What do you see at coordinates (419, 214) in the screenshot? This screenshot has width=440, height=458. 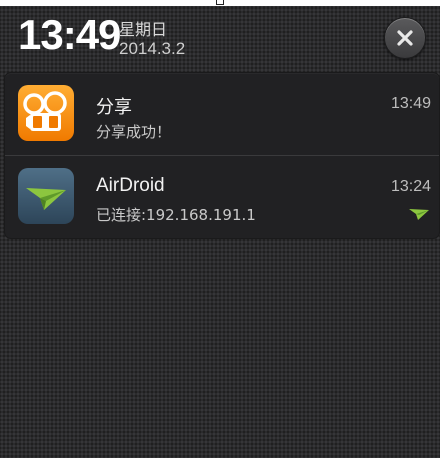 I see `airdroid-status-icon` at bounding box center [419, 214].